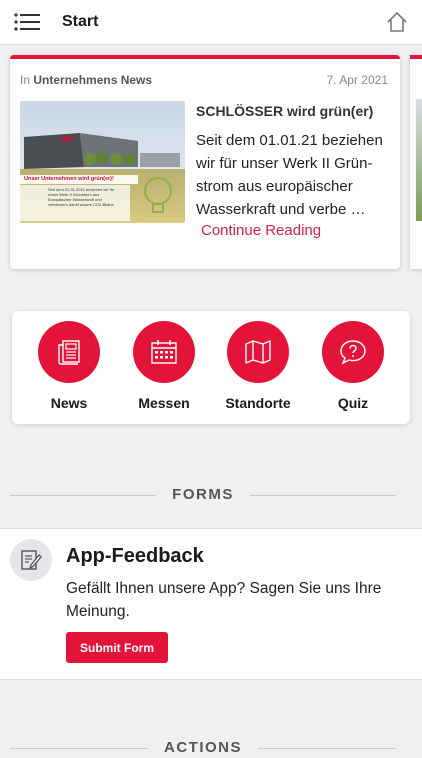 Image resolution: width=422 pixels, height=758 pixels. I want to click on category-prefix: In, so click(25, 80).